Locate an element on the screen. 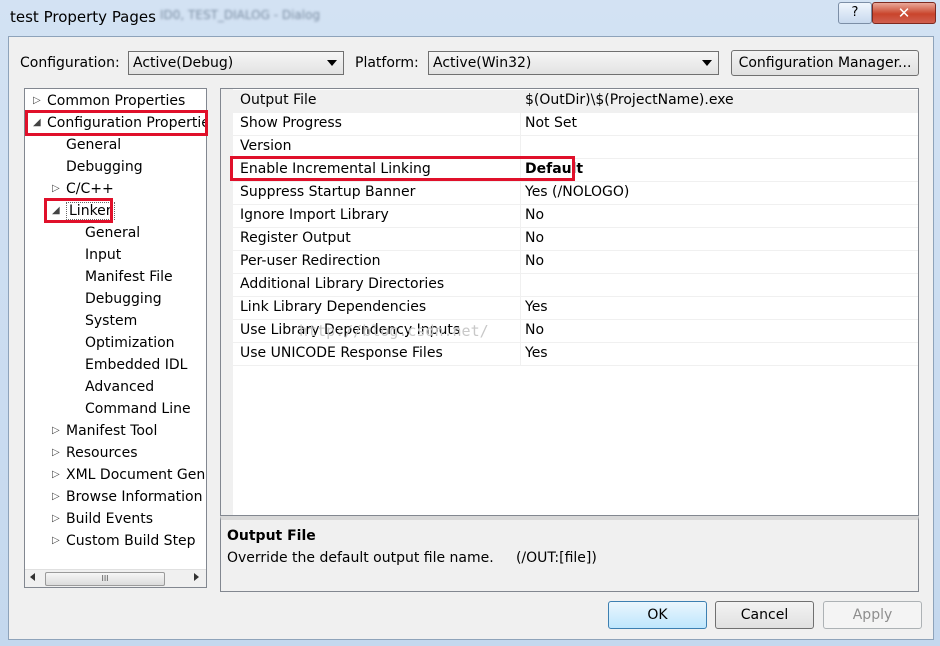 This screenshot has height=646, width=940. scroll-thumb: III is located at coordinates (105, 579).